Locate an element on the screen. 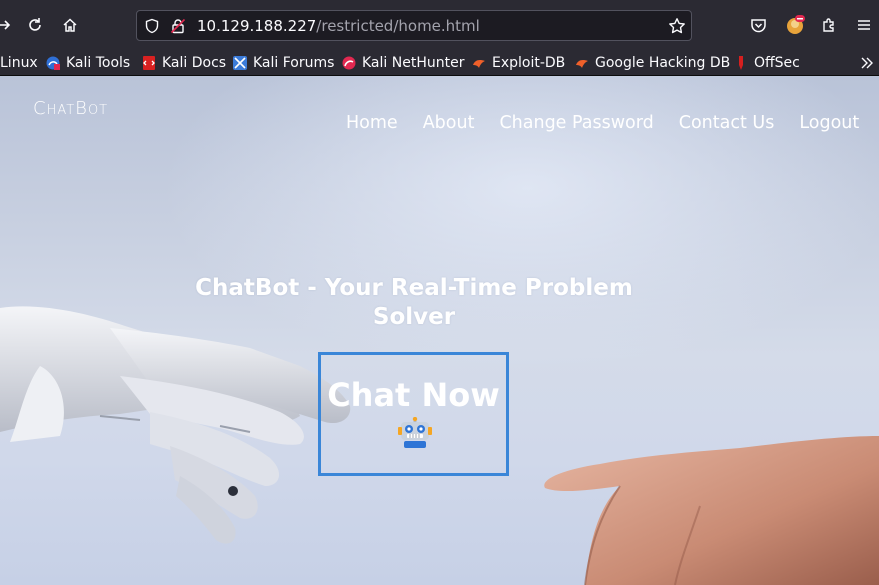 Image resolution: width=879 pixels, height=585 pixels. extension-avatar-icon is located at coordinates (795, 25).